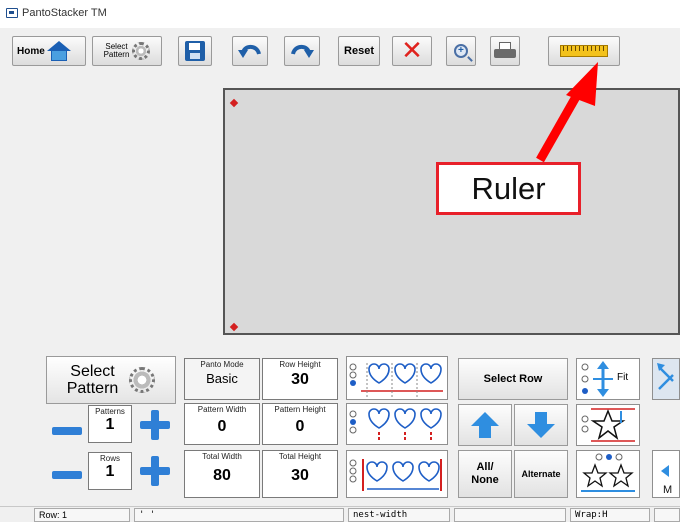 This screenshot has width=680, height=522. I want to click on select-pattern-button: Select Pattern, so click(127, 51).